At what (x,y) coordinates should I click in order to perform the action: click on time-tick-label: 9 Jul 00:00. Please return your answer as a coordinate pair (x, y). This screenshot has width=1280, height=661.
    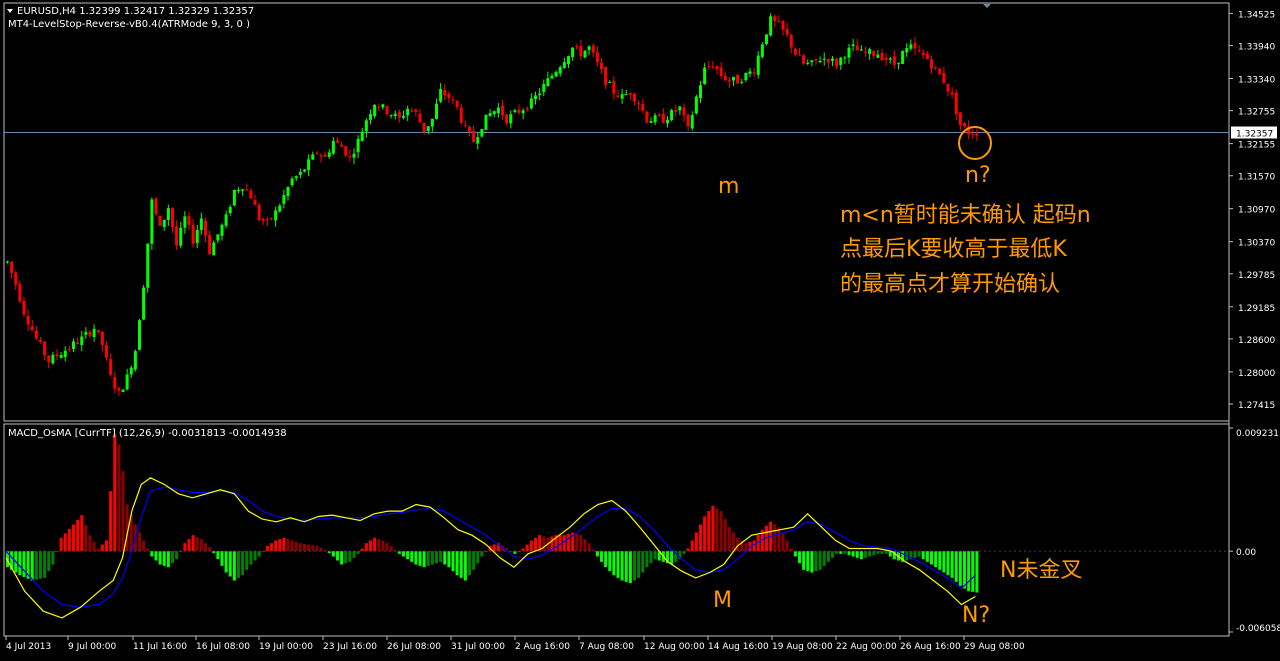
    Looking at the image, I should click on (92, 647).